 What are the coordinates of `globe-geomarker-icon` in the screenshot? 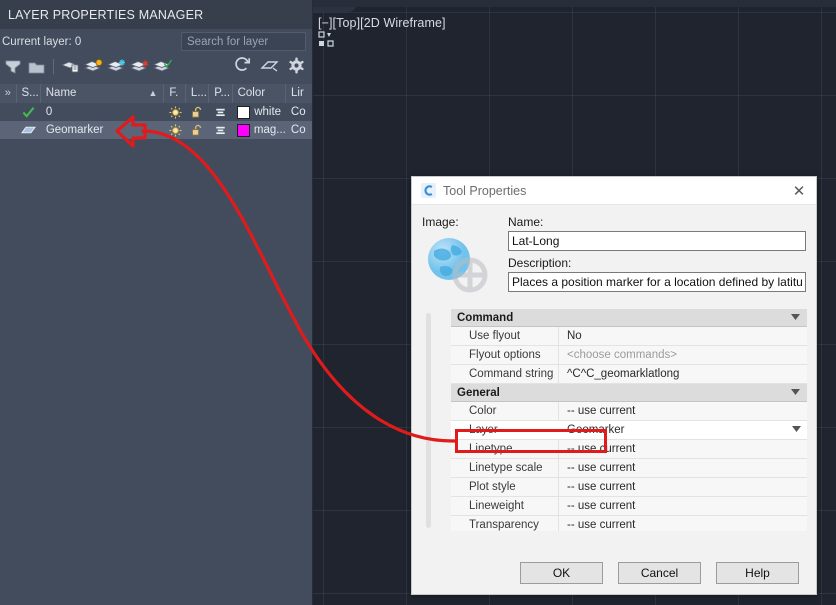 It's located at (458, 264).